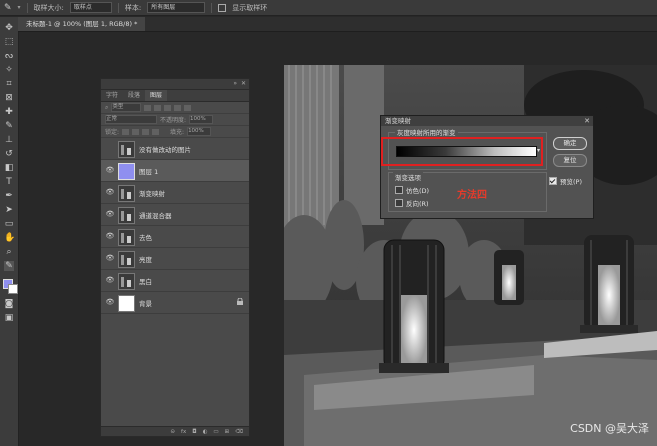 This screenshot has height=446, width=657. Describe the element at coordinates (201, 119) in the screenshot. I see `opacity-input: 100%` at that location.